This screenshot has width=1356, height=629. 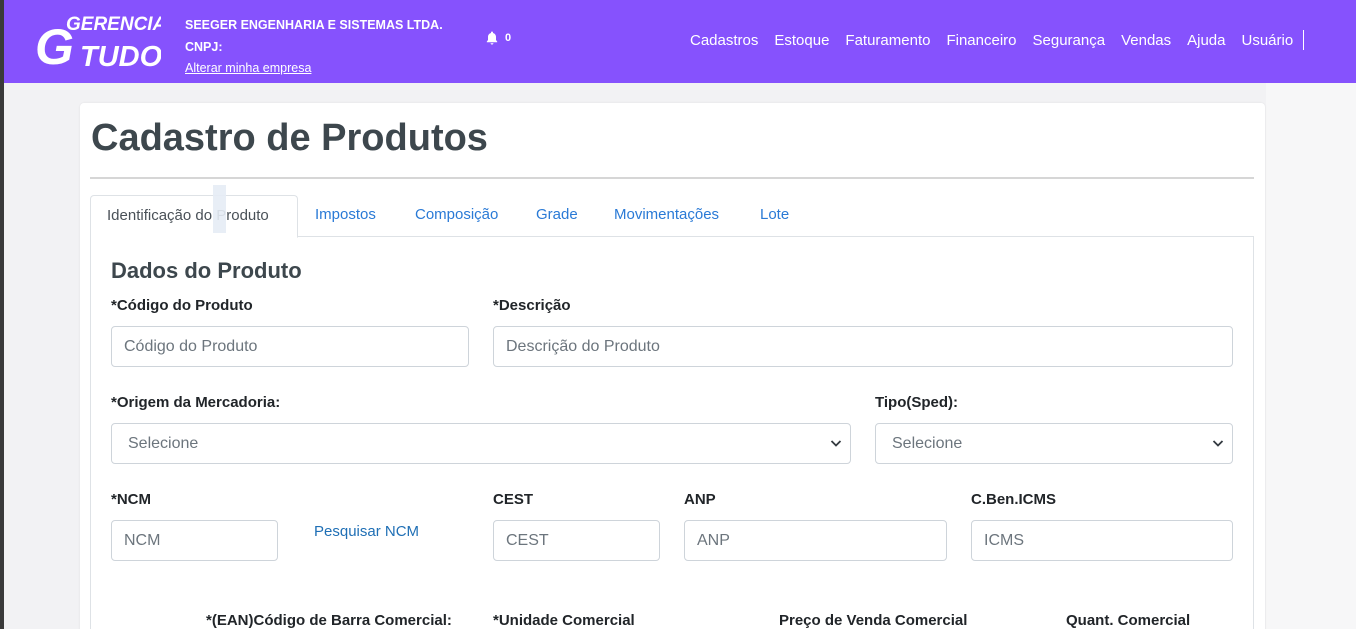 I want to click on codigo-label: *Código do Produto, so click(x=182, y=305).